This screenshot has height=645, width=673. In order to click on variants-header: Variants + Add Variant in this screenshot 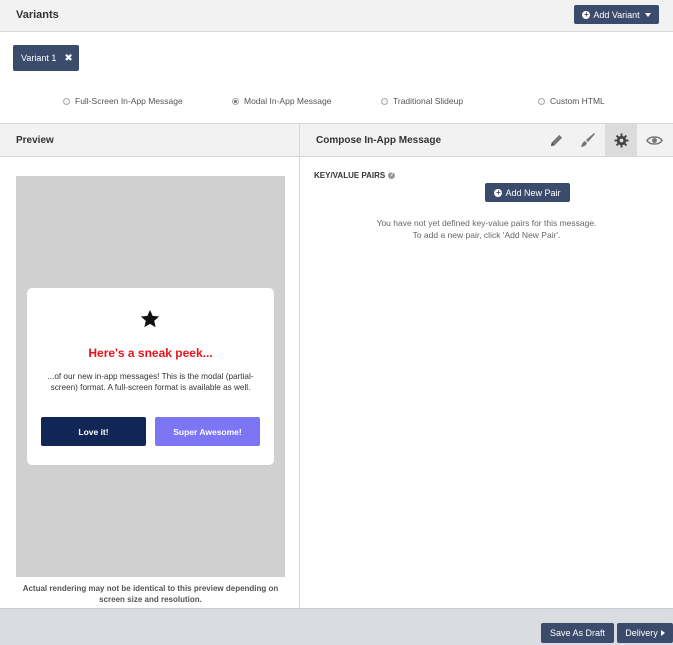, I will do `click(336, 16)`.